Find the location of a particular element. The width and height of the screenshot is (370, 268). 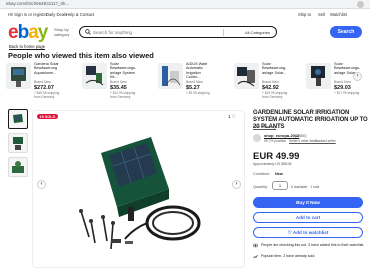

ebay-logo: ebay is located at coordinates (28, 33).